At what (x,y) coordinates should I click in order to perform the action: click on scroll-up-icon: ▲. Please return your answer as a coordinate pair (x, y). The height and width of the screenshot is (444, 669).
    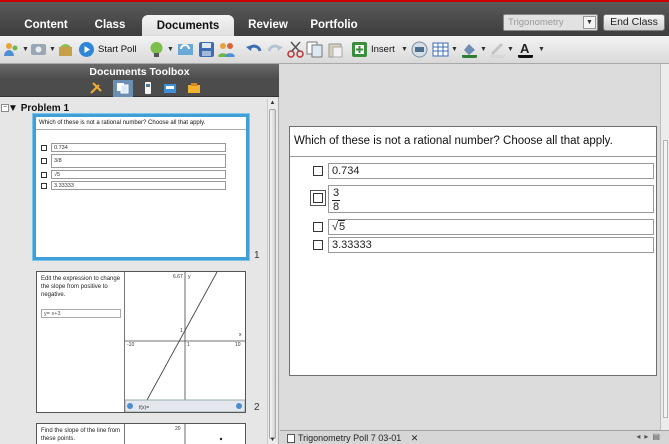
    Looking at the image, I should click on (272, 103).